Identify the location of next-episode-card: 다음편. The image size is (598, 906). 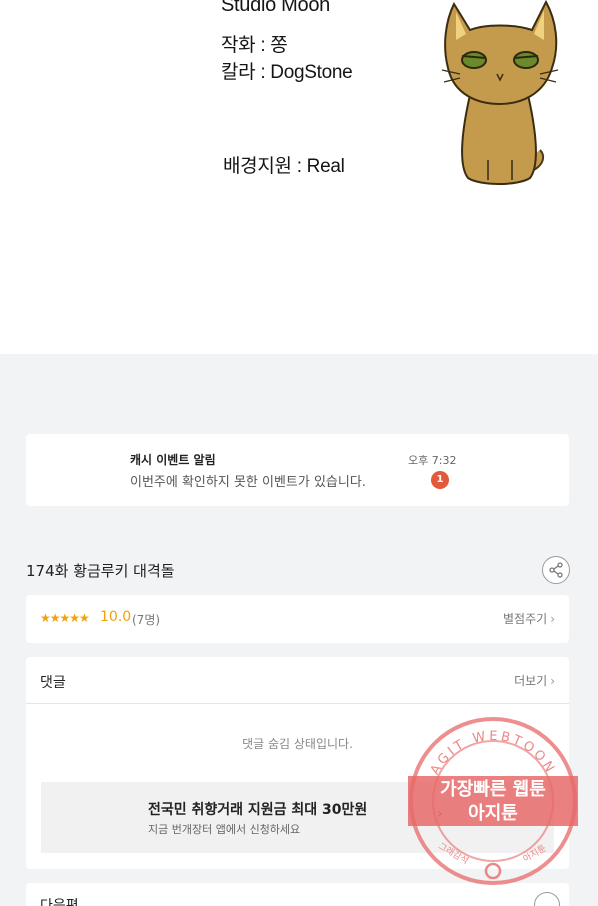
(297, 894).